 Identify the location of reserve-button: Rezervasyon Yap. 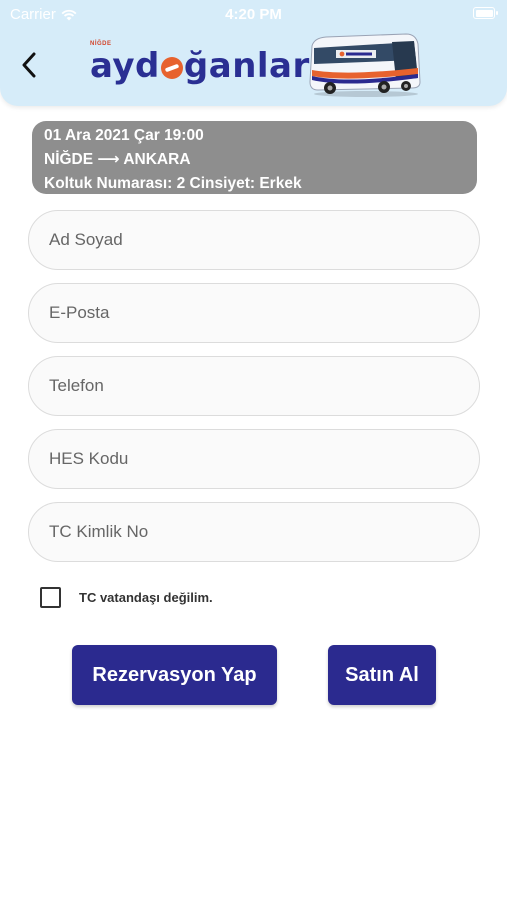
(174, 675).